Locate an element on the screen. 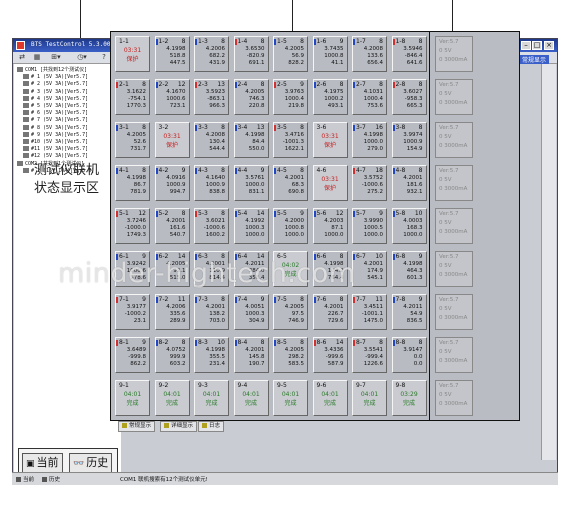 The image size is (572, 515). tree-device: # 1 (5V 3A)[Ver5.7] is located at coordinates (55, 77).